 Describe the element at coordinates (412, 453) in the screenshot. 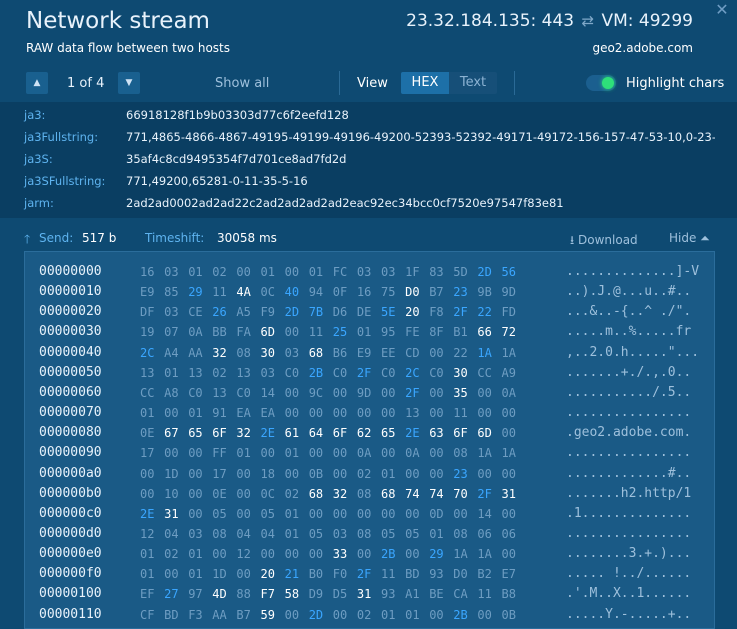

I see `hex-byte: 0A` at that location.